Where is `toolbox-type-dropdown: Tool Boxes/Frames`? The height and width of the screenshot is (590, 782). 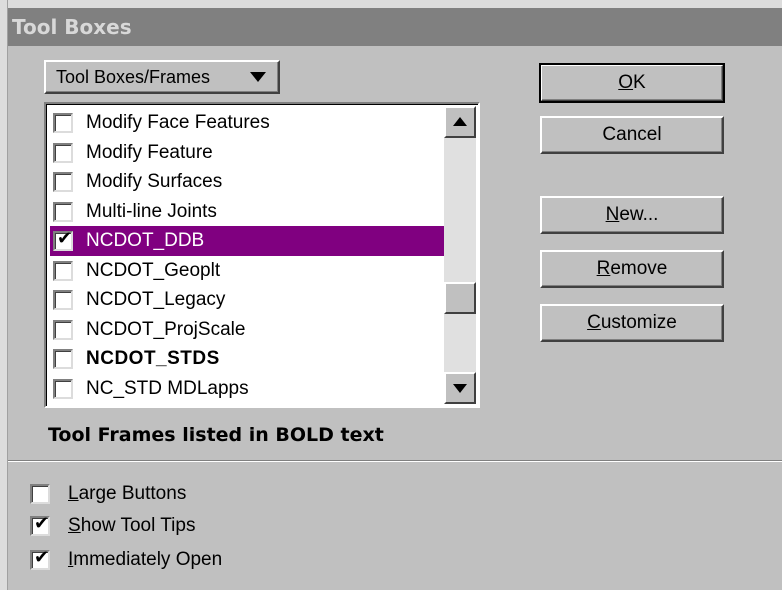
toolbox-type-dropdown: Tool Boxes/Frames is located at coordinates (162, 77).